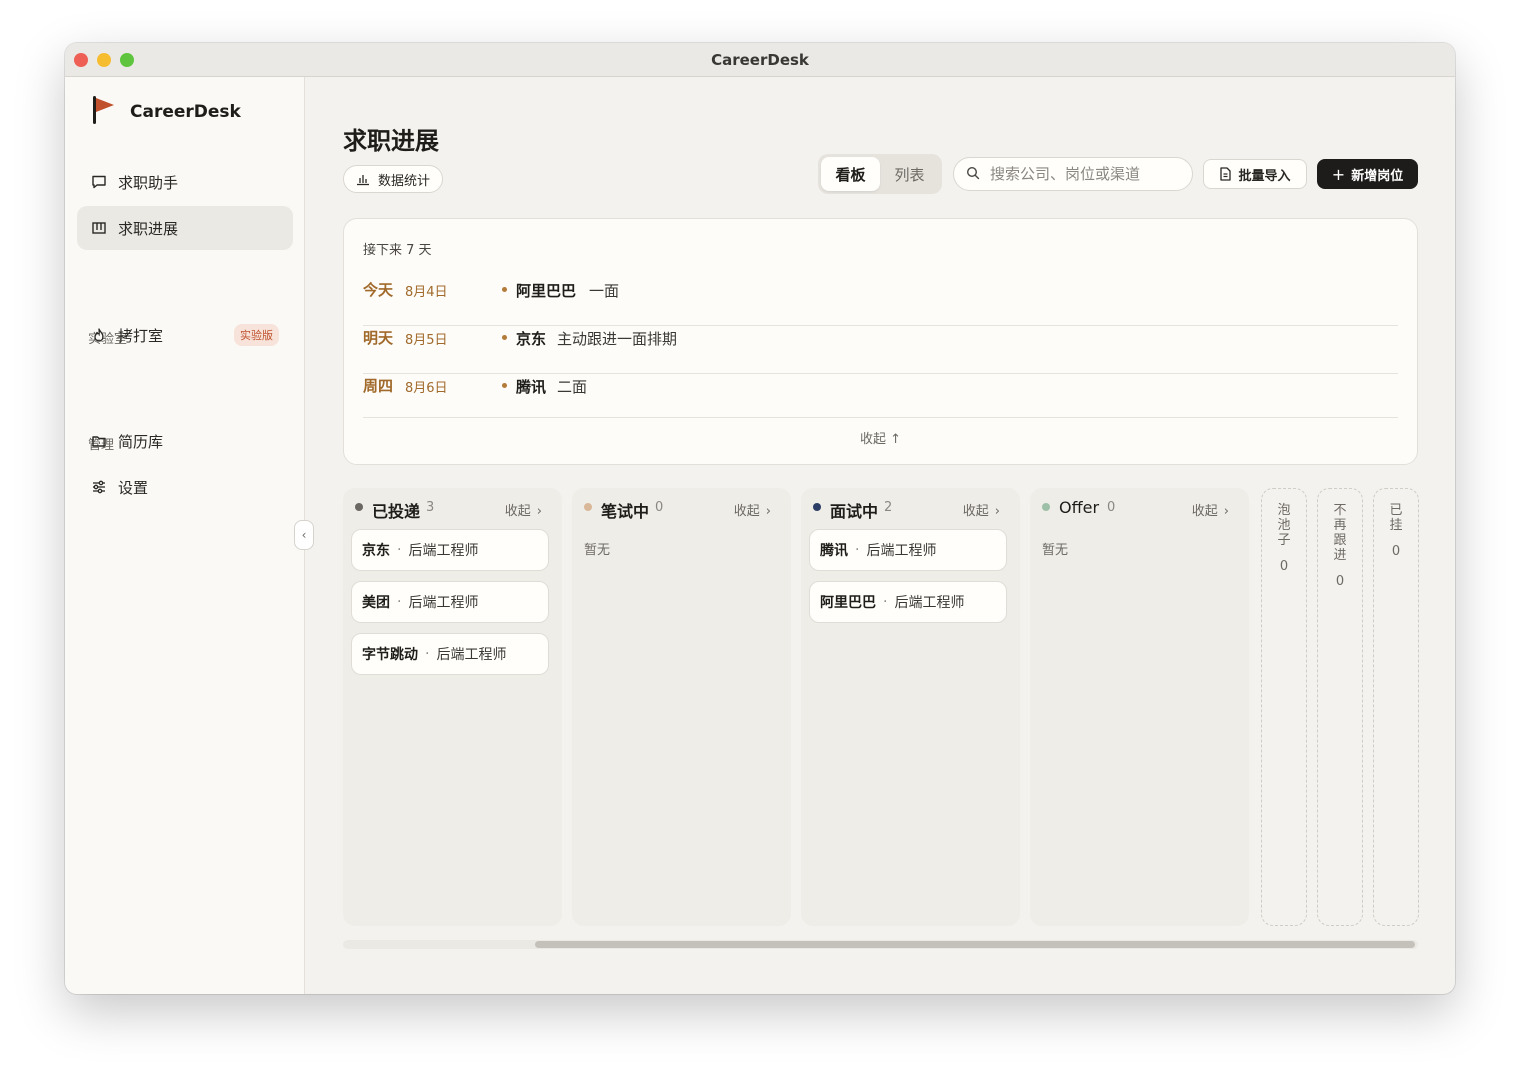  Describe the element at coordinates (391, 141) in the screenshot. I see `page-title: 求职进展` at that location.